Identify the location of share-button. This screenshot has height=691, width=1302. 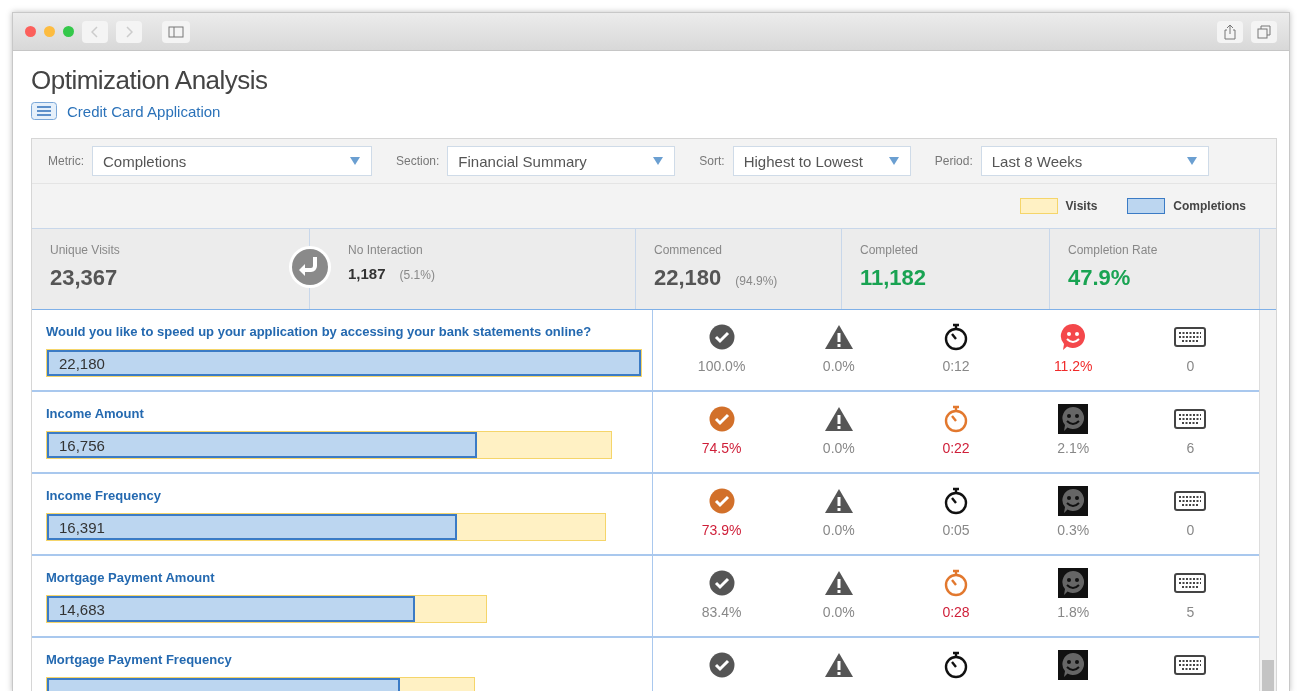
(1230, 31).